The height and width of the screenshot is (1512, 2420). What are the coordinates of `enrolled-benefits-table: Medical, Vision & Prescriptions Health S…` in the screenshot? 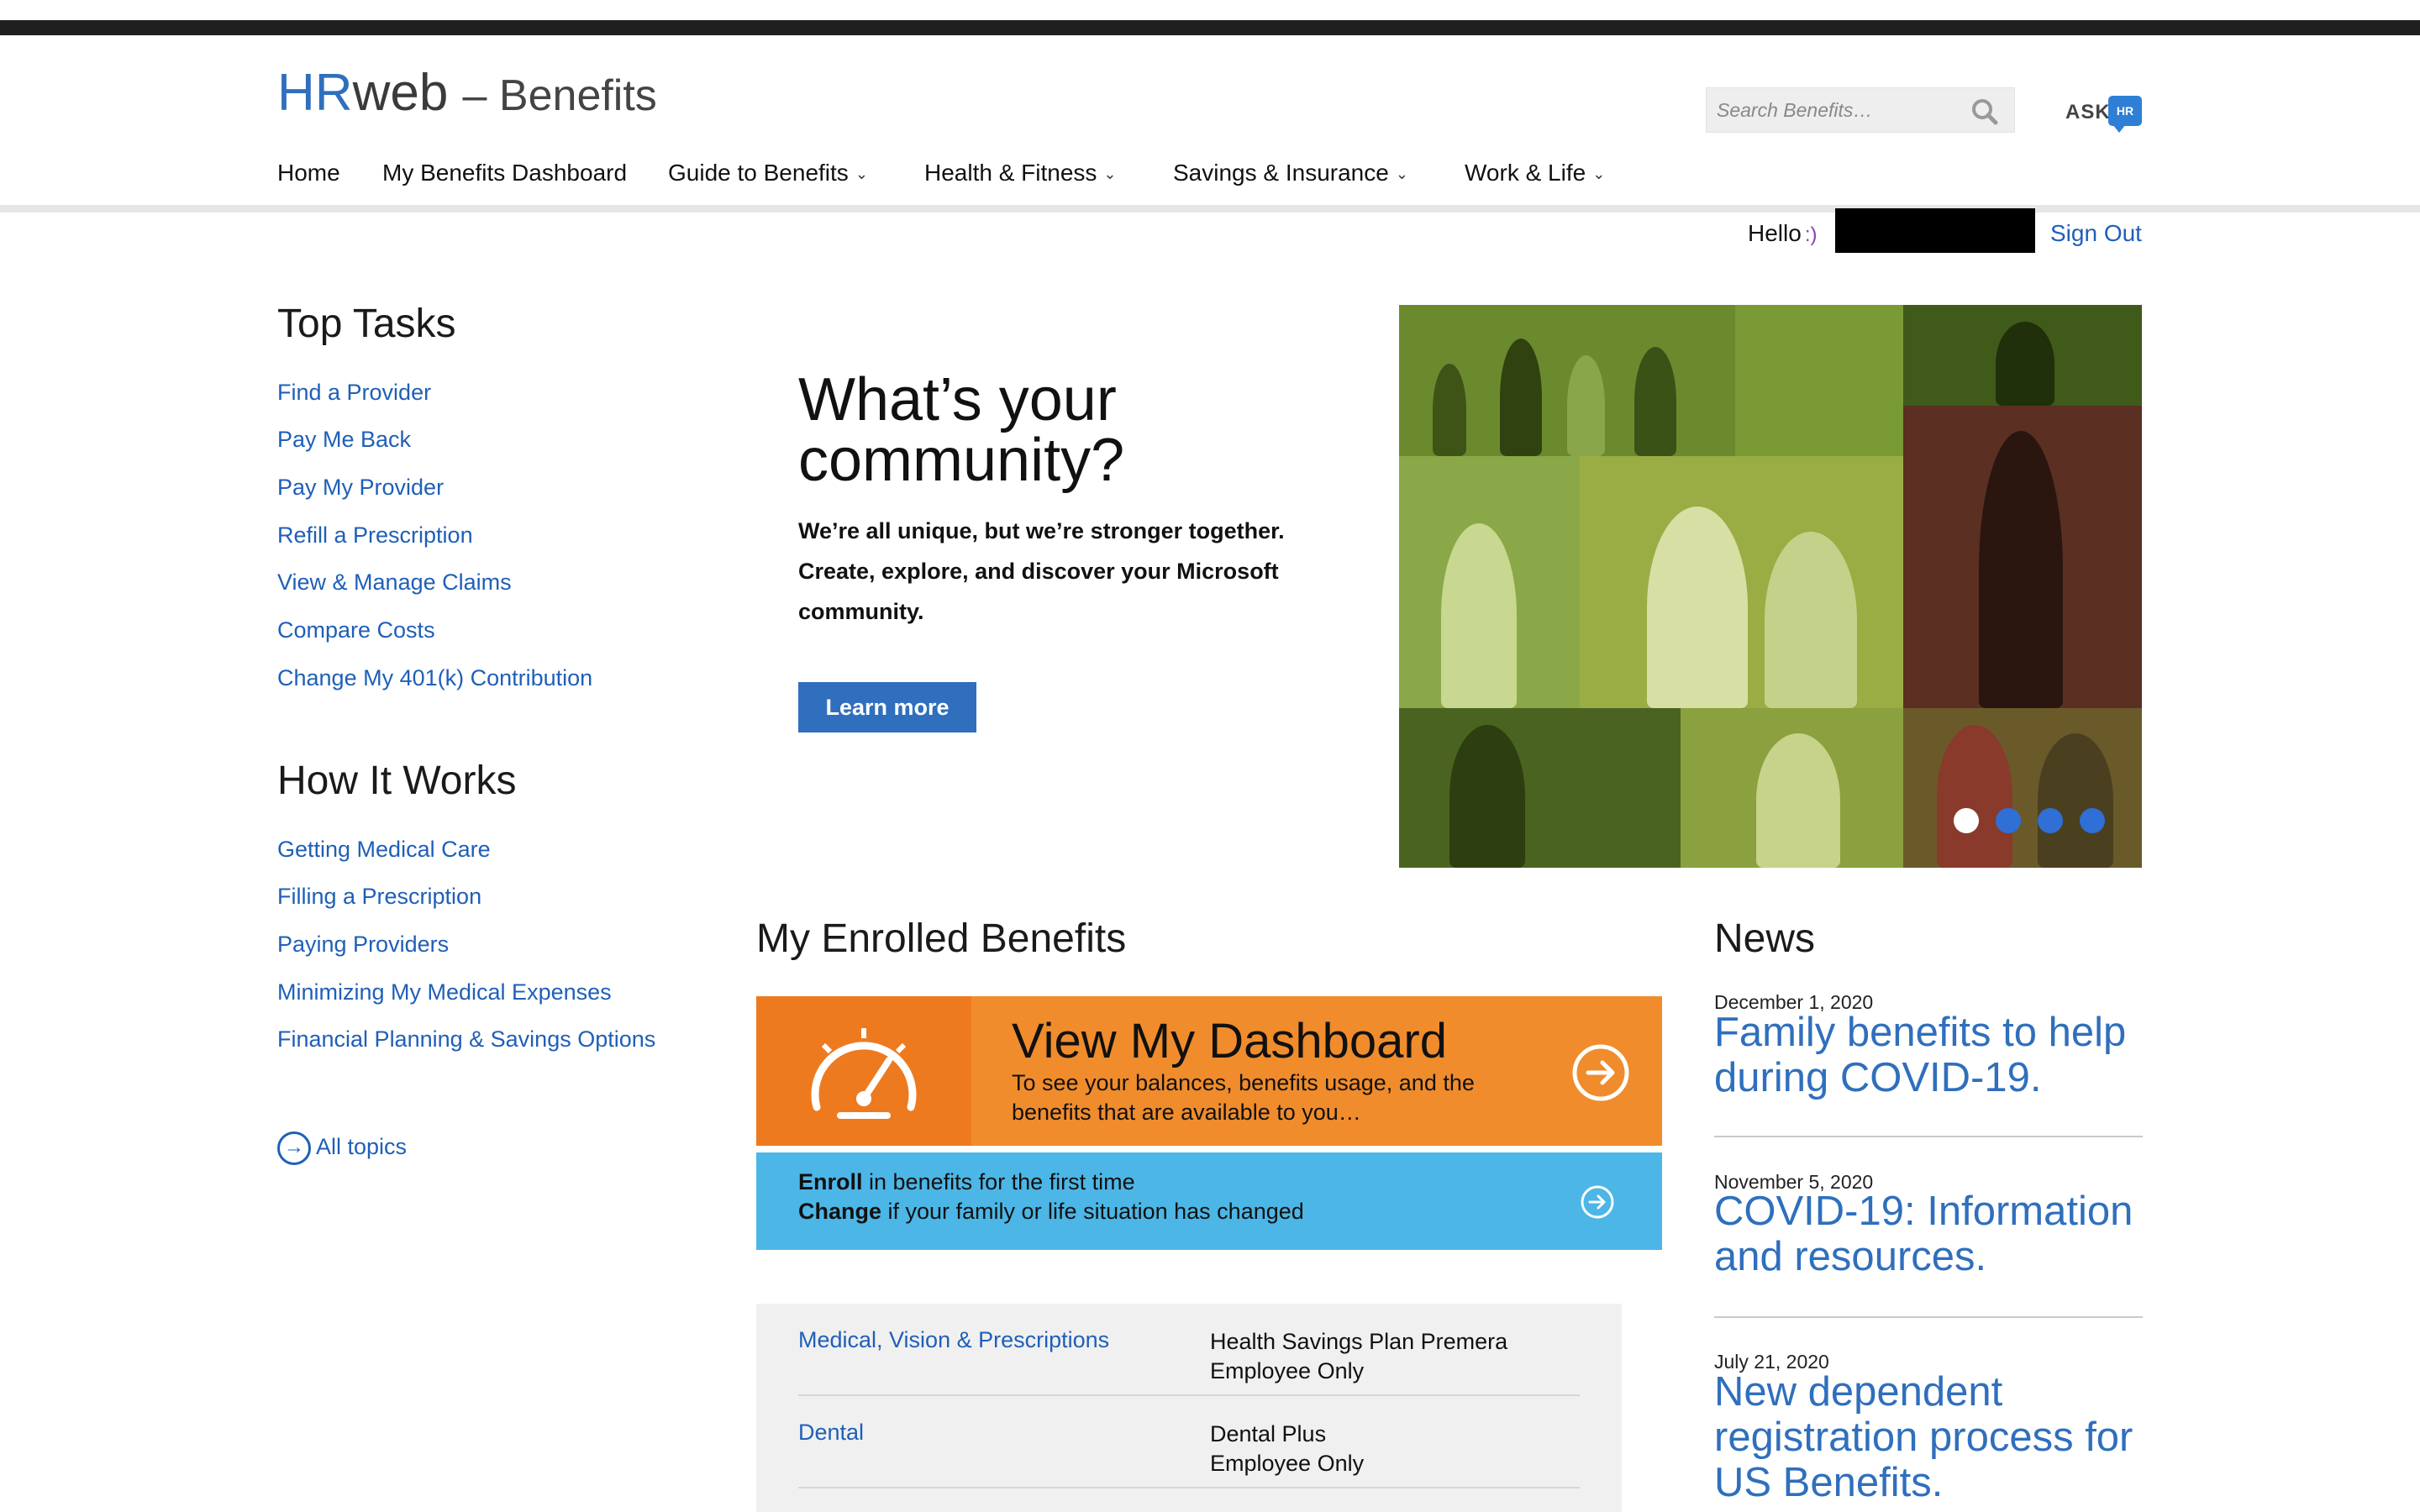 It's located at (1189, 1408).